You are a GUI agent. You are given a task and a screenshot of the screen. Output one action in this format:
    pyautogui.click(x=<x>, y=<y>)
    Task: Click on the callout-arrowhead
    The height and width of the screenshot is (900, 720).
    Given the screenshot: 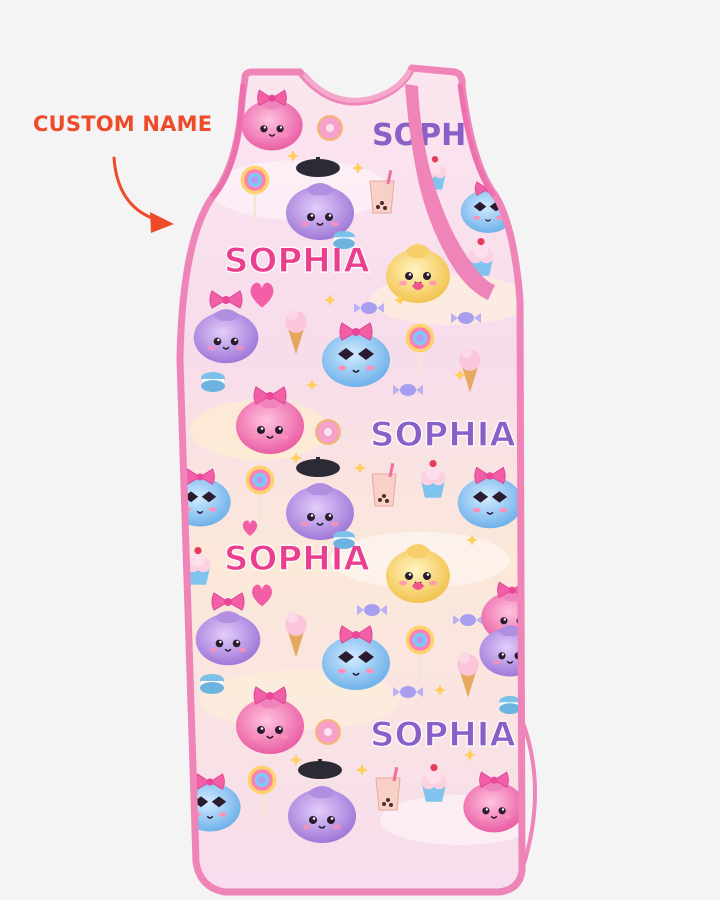 What is the action you would take?
    pyautogui.click(x=162, y=222)
    